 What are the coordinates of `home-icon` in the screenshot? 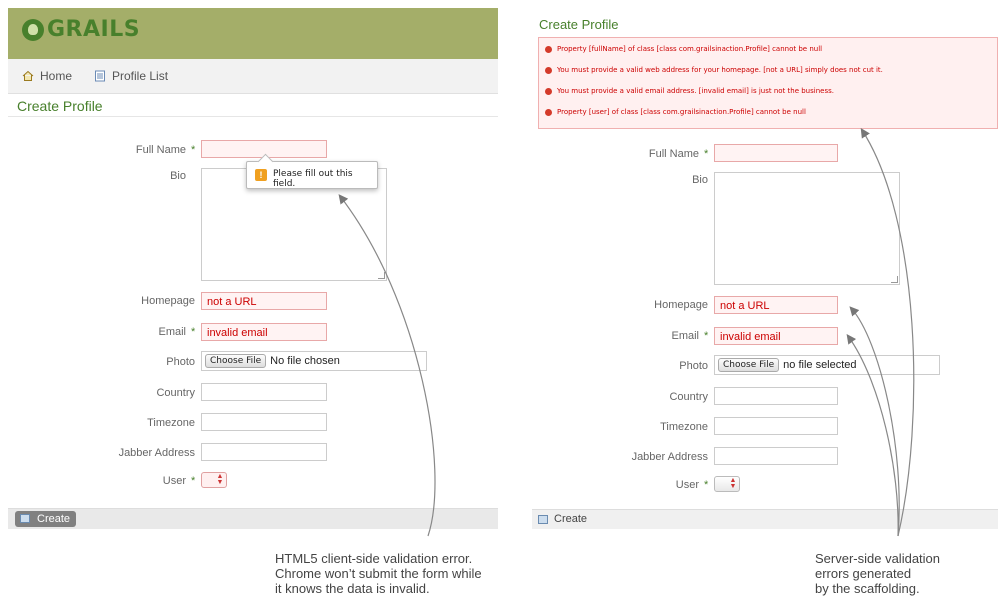 It's located at (28, 75).